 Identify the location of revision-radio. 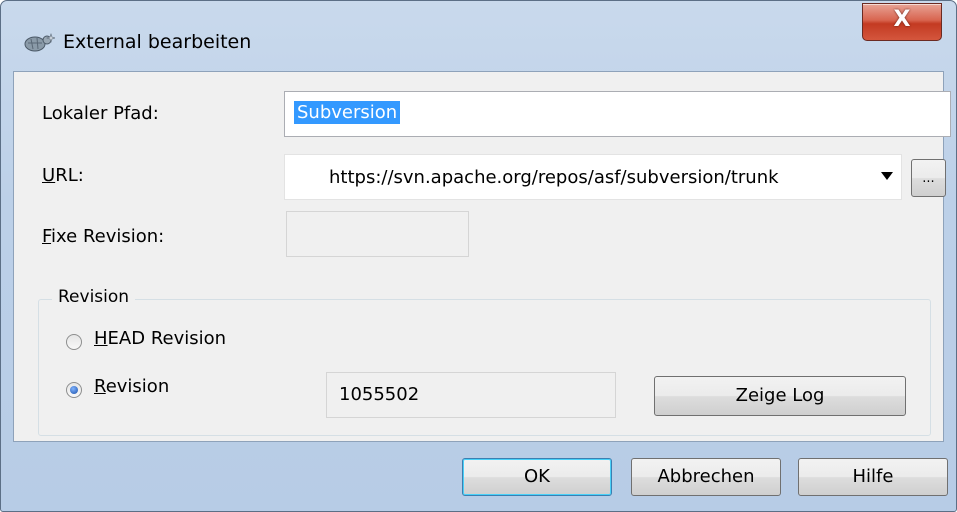
(74, 390).